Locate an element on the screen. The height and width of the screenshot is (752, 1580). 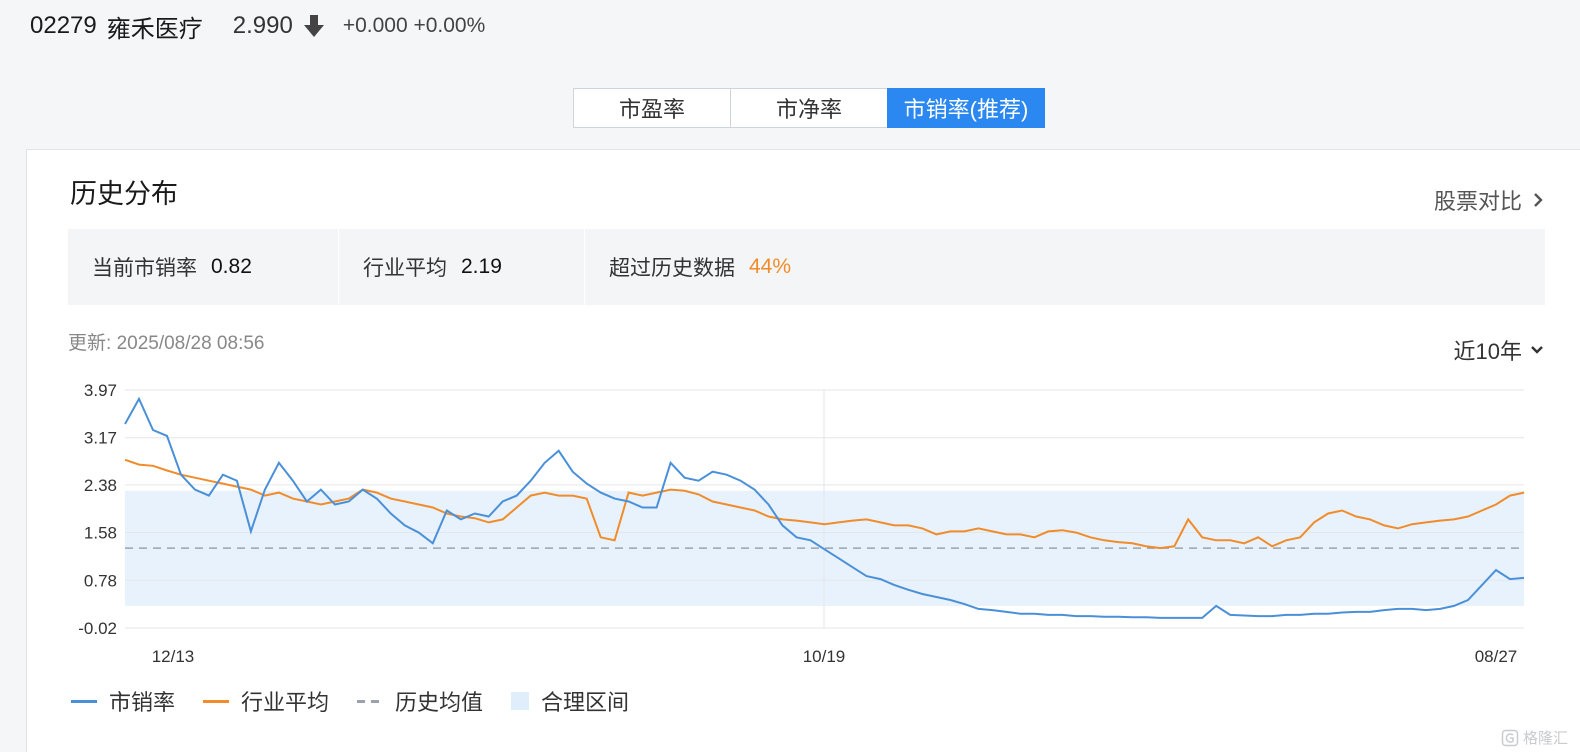
tab-pb: 市净率 is located at coordinates (809, 108).